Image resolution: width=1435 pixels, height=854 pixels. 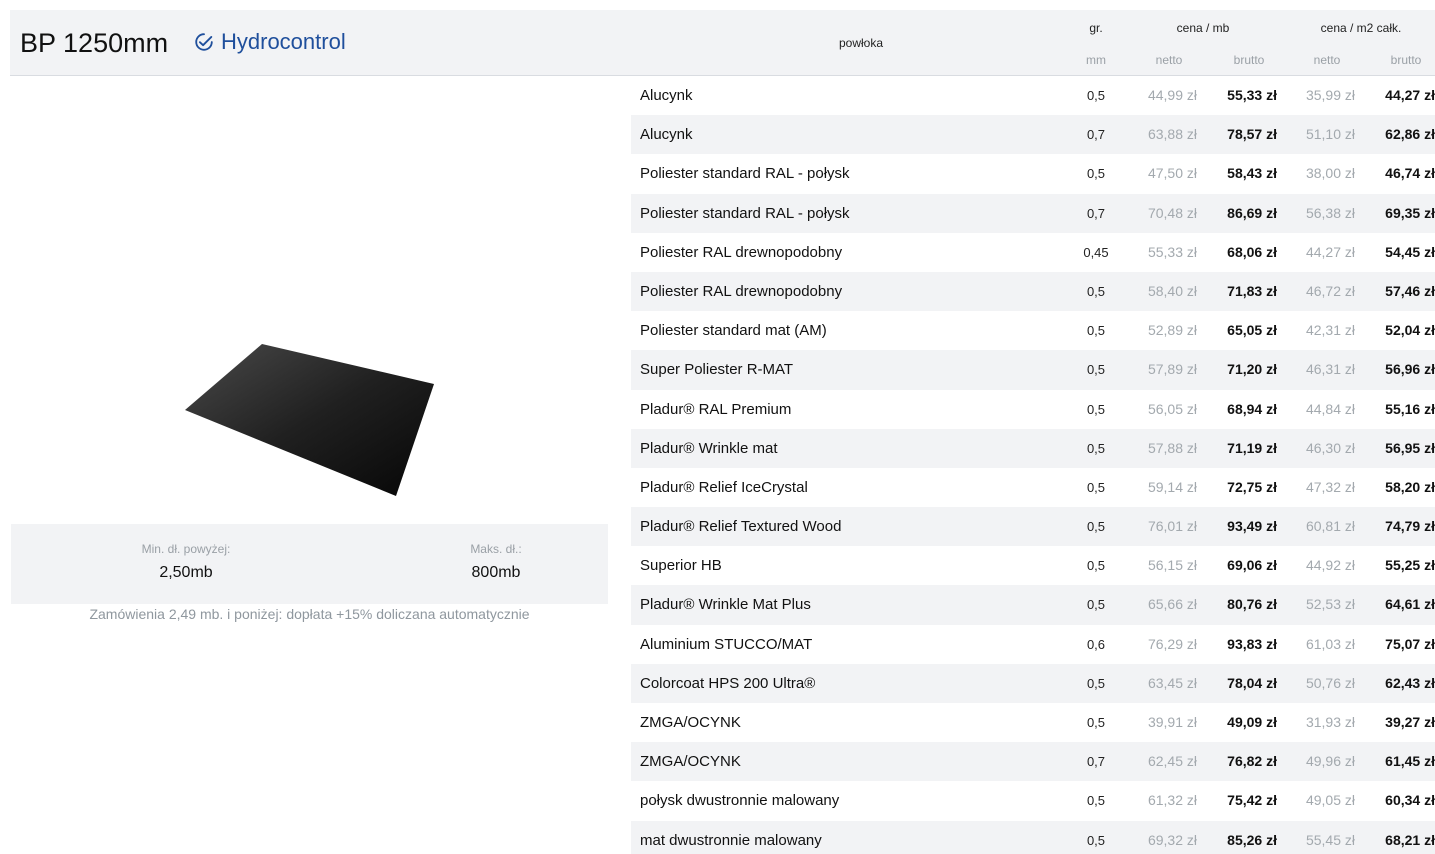 What do you see at coordinates (1330, 212) in the screenshot?
I see `net-price-m2: 56,38 zł` at bounding box center [1330, 212].